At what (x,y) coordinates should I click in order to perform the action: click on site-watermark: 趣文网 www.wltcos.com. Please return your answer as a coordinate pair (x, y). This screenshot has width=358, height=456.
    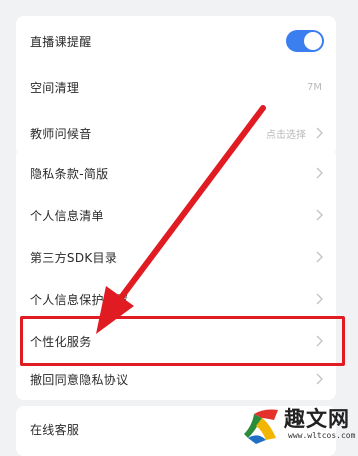
    Looking at the image, I should click on (298, 425).